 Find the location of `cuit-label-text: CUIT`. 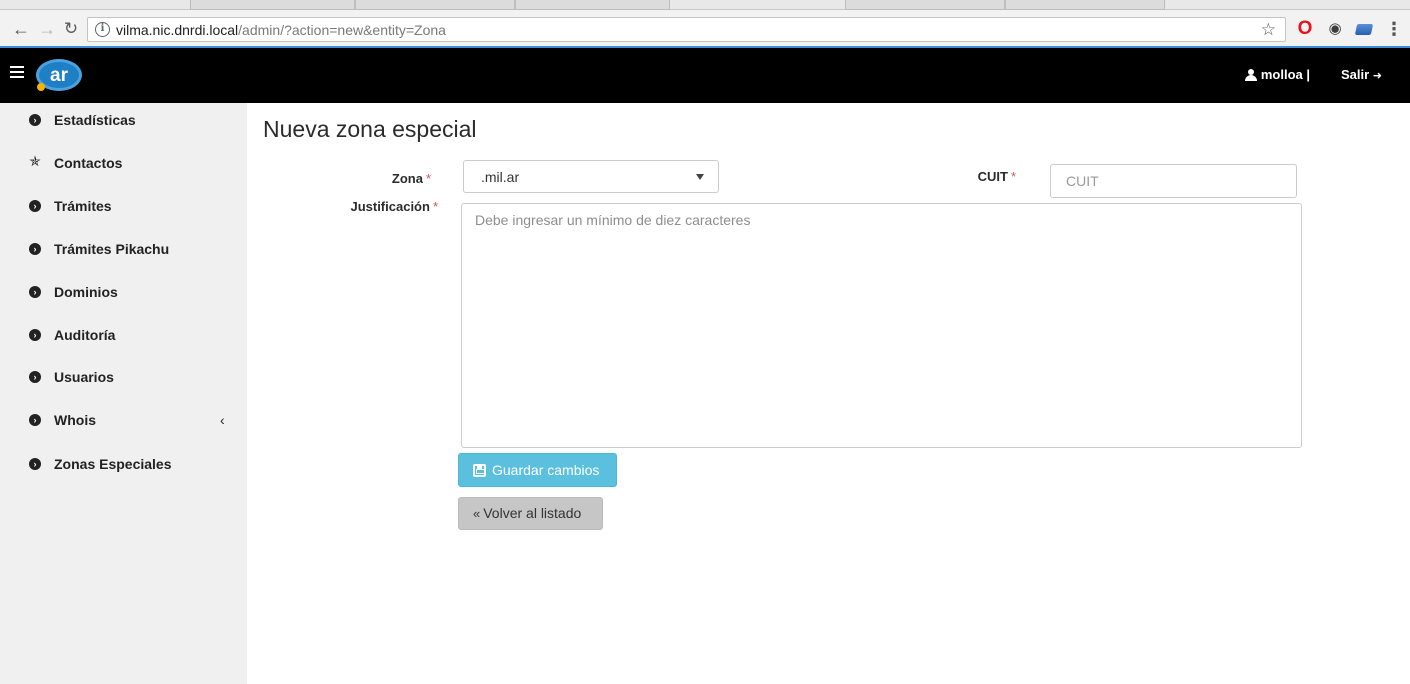

cuit-label-text: CUIT is located at coordinates (992, 176).